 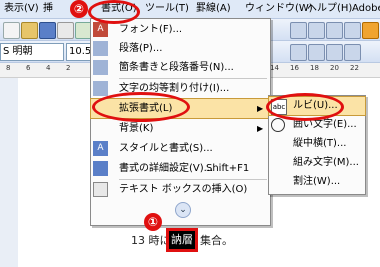 What do you see at coordinates (182, 240) in the screenshot?
I see `selected-text: 訥層` at bounding box center [182, 240].